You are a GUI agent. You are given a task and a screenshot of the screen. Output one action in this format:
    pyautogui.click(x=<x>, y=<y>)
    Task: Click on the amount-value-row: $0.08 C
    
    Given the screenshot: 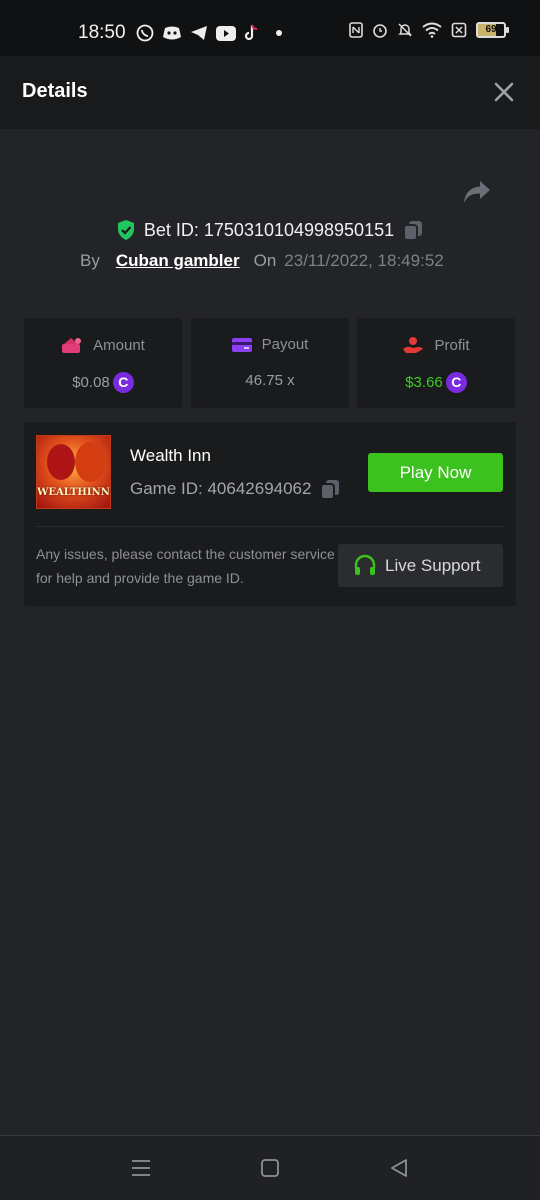 What is the action you would take?
    pyautogui.click(x=103, y=382)
    